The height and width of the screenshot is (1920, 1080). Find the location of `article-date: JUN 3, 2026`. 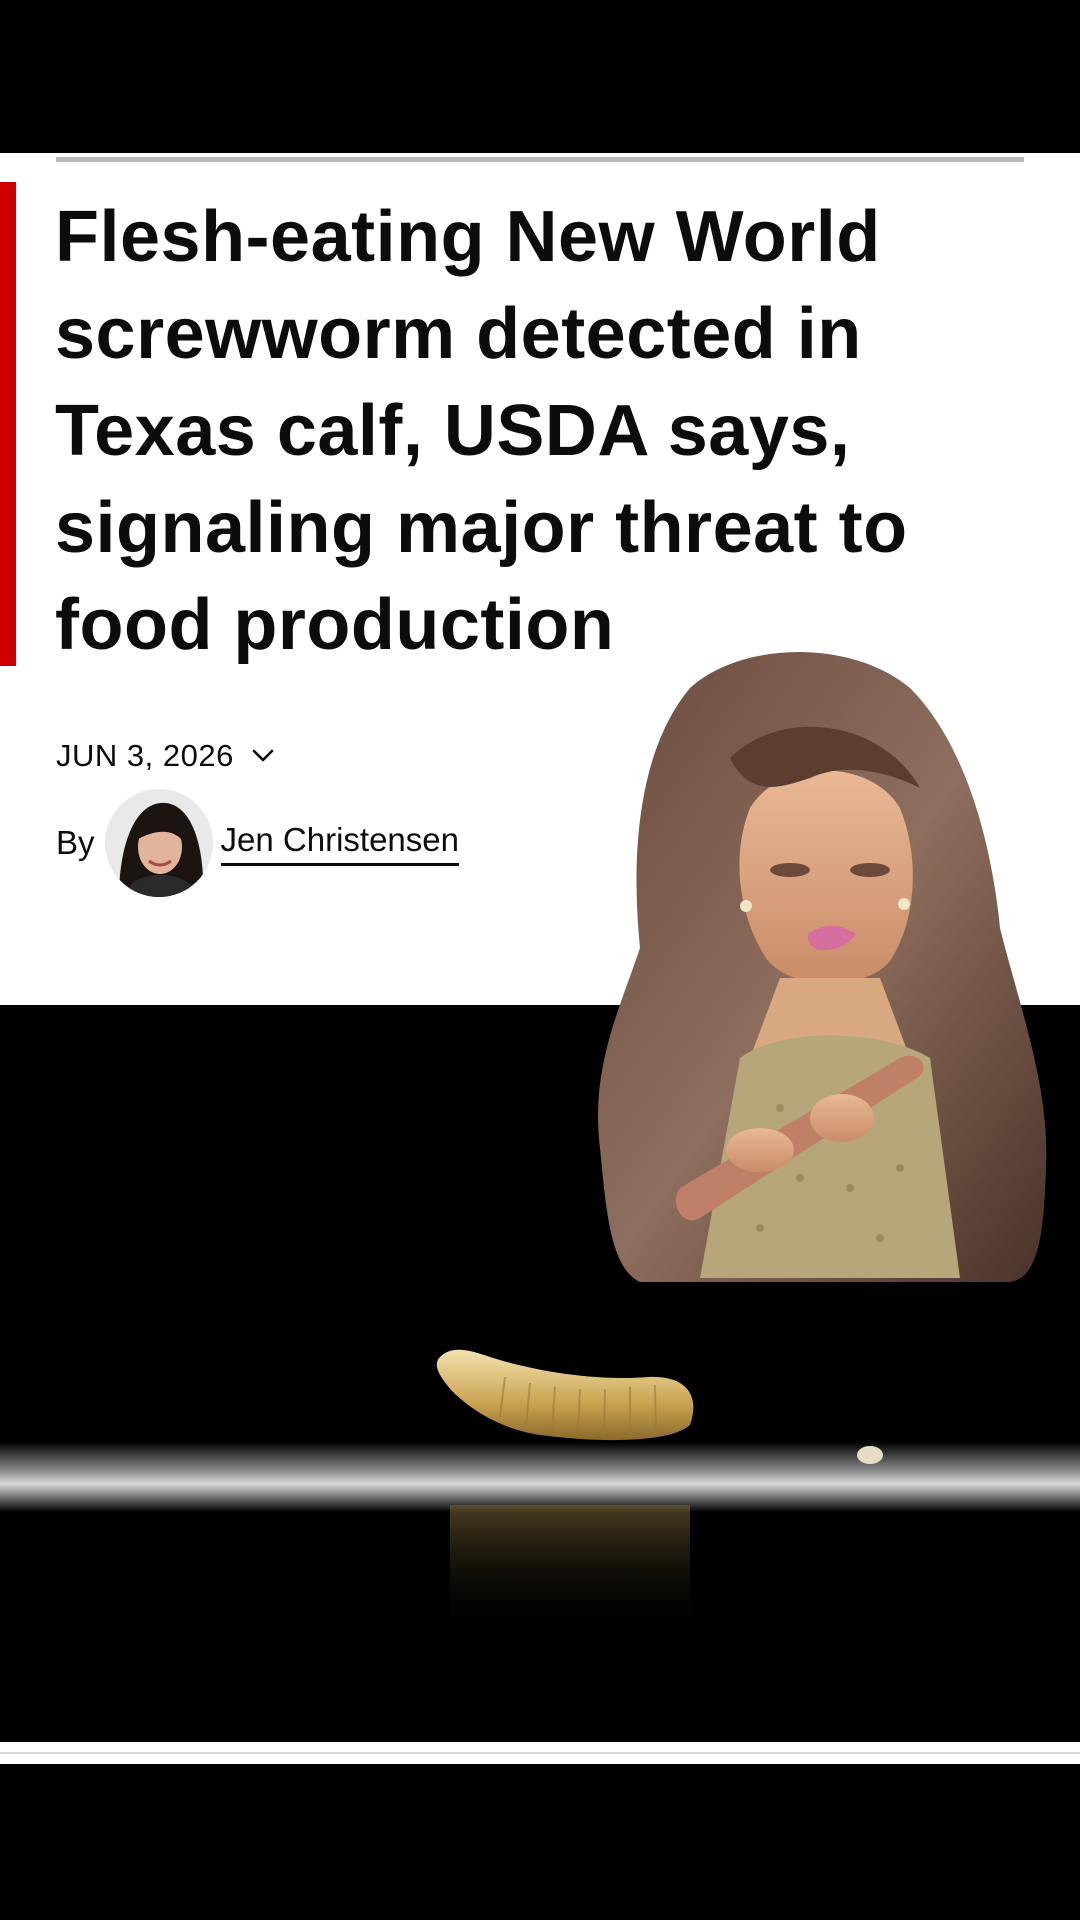

article-date: JUN 3, 2026 is located at coordinates (145, 755).